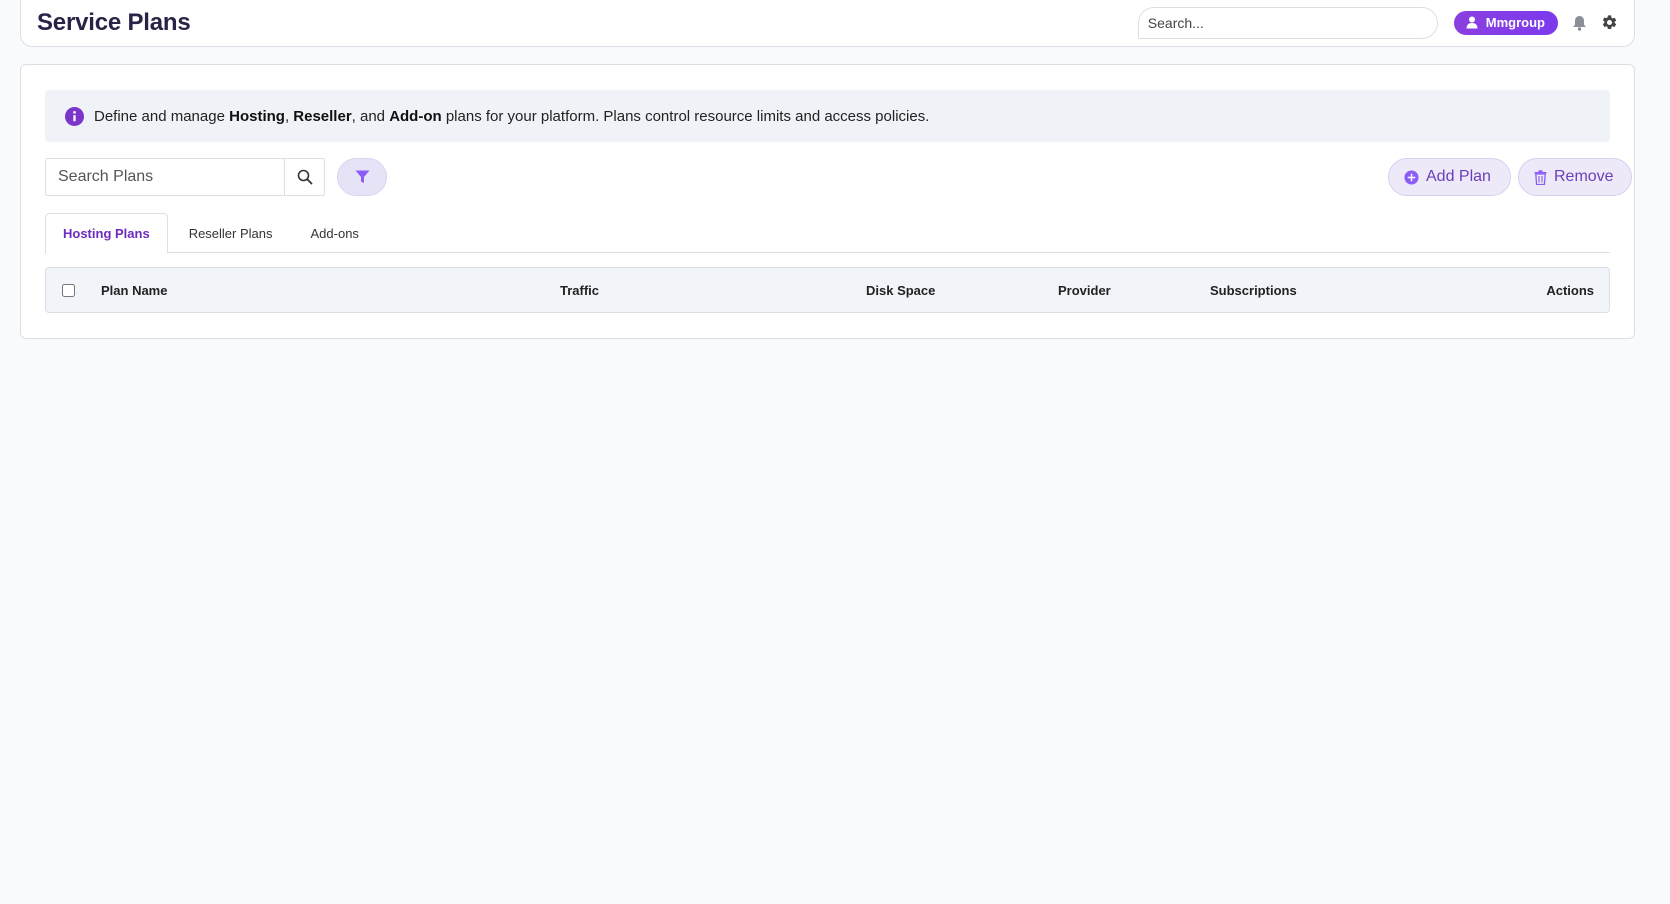 This screenshot has width=1670, height=904. Describe the element at coordinates (1084, 290) in the screenshot. I see `column-provider: Provider` at that location.